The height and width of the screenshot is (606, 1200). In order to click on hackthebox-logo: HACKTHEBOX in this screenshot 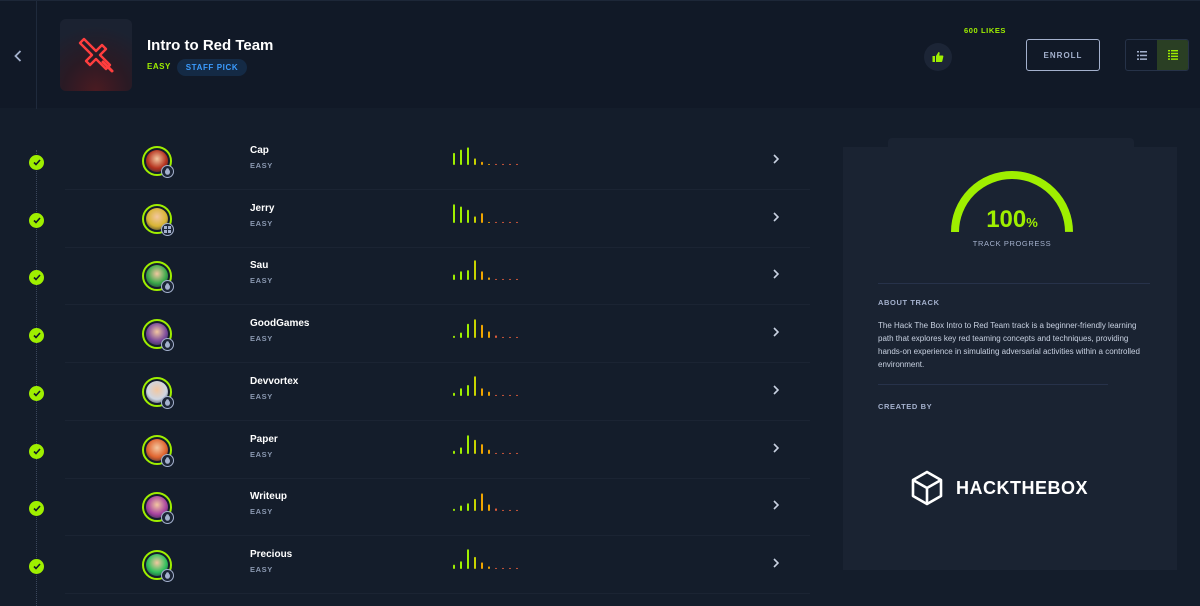, I will do `click(999, 488)`.